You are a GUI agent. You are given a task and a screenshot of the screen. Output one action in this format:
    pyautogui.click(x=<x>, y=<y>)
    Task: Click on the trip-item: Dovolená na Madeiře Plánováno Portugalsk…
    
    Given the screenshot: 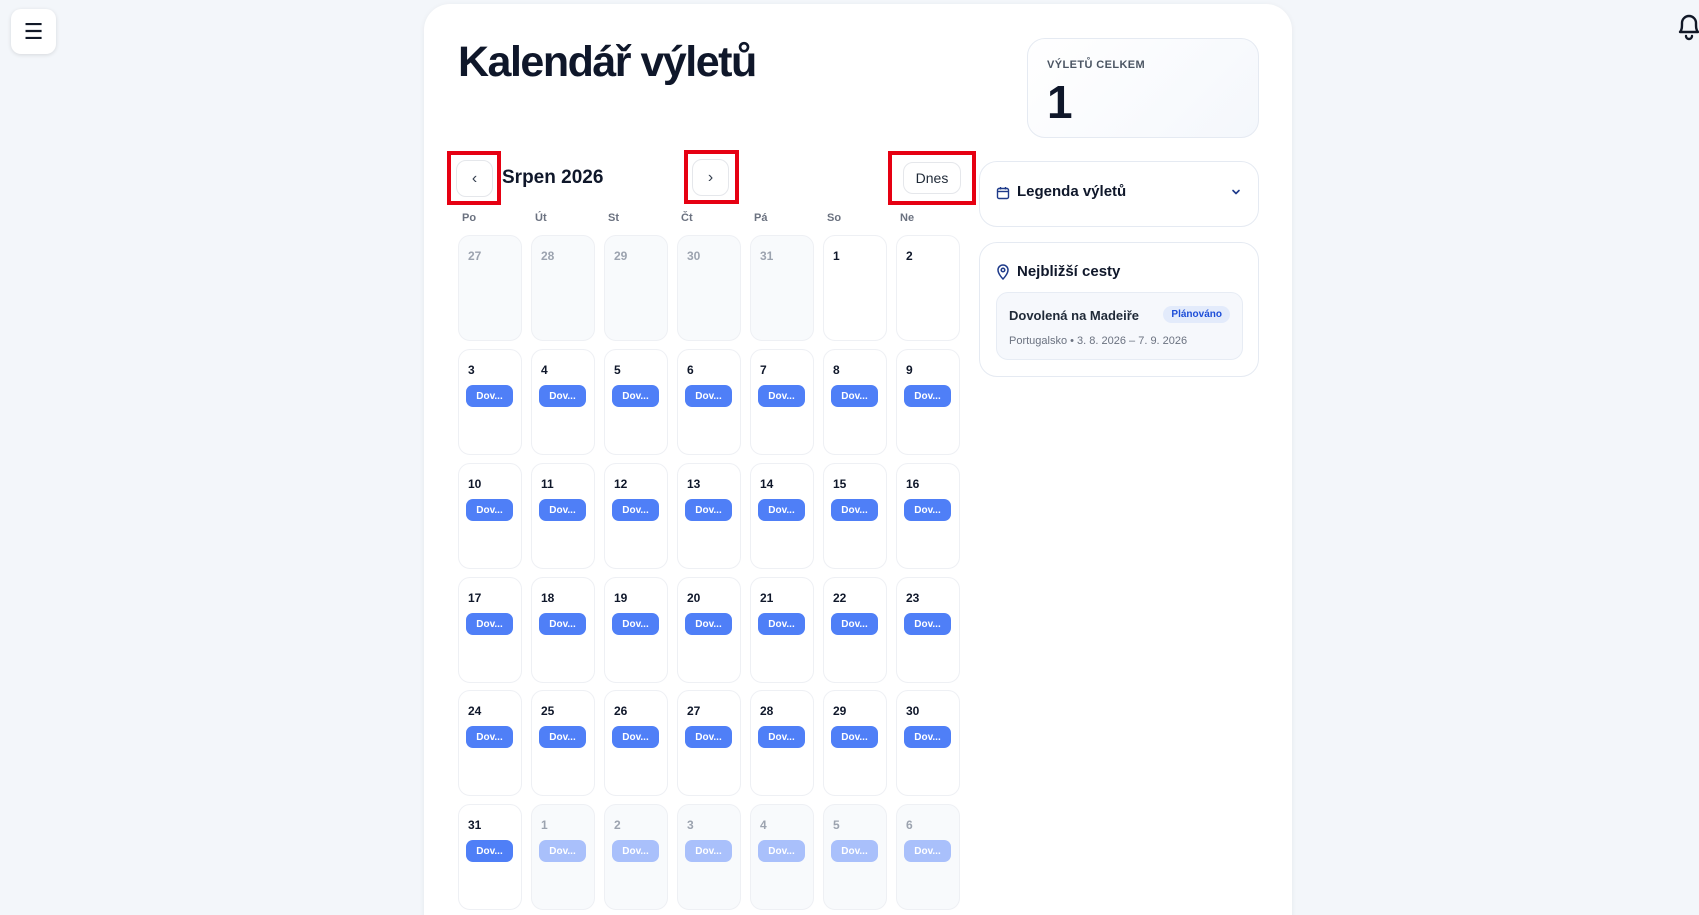 What is the action you would take?
    pyautogui.click(x=1119, y=326)
    